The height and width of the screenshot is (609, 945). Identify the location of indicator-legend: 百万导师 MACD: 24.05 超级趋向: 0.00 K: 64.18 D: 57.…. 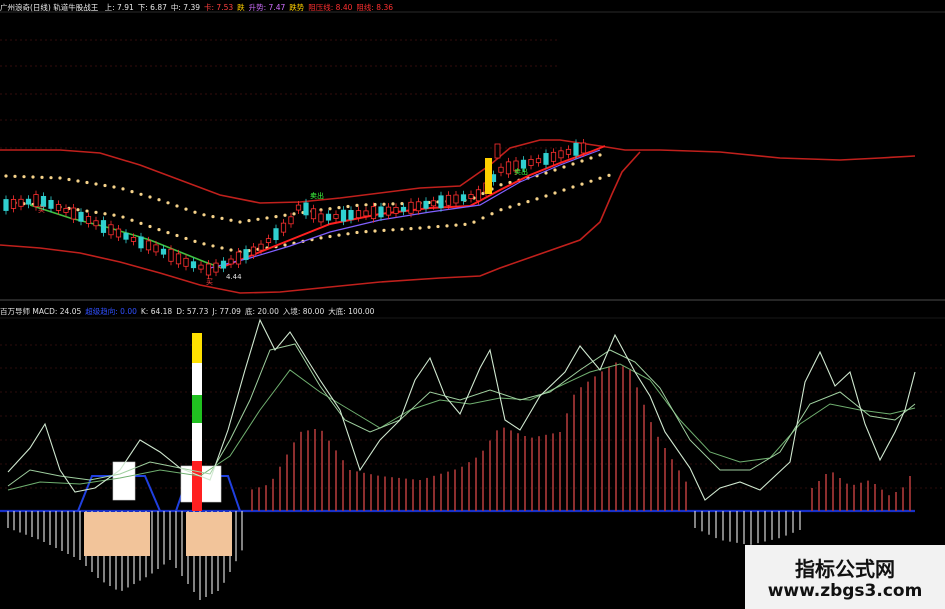
(189, 311).